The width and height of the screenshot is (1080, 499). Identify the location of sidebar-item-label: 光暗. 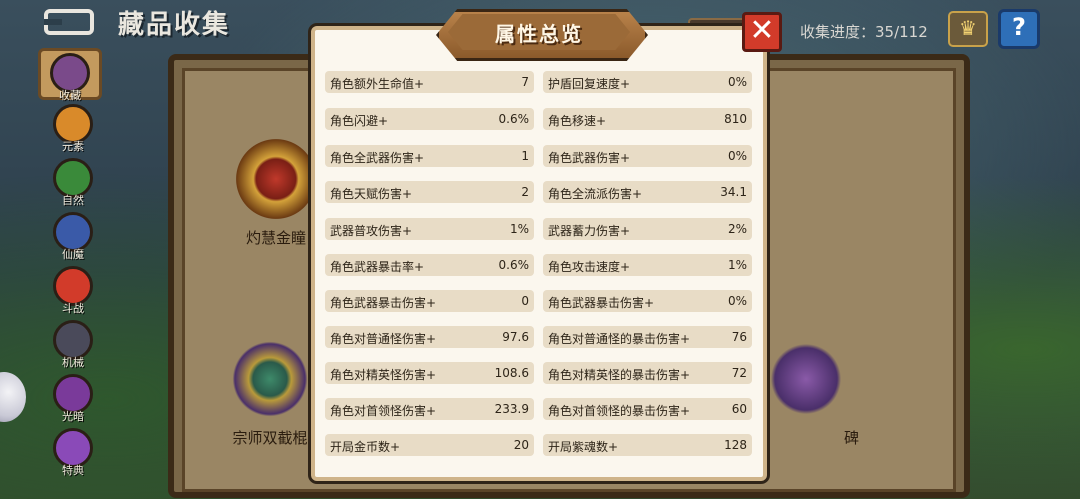
(73, 416).